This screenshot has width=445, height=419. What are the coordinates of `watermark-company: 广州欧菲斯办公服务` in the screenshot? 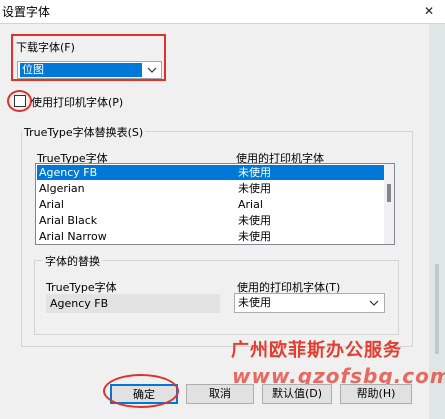 It's located at (316, 350).